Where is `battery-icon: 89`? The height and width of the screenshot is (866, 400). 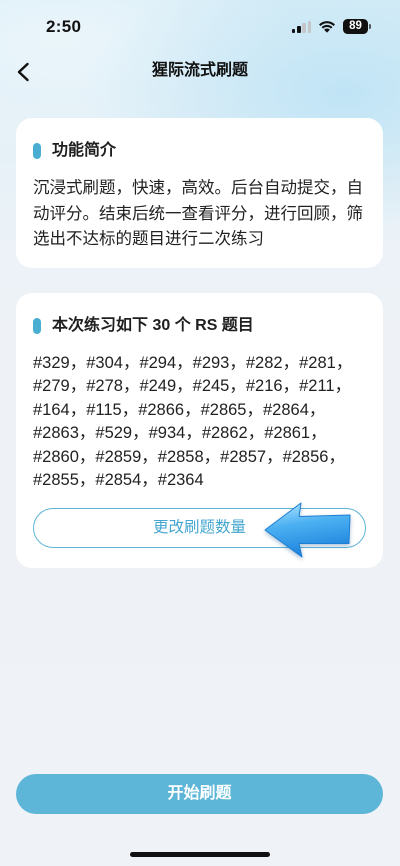
battery-icon: 89 is located at coordinates (358, 26).